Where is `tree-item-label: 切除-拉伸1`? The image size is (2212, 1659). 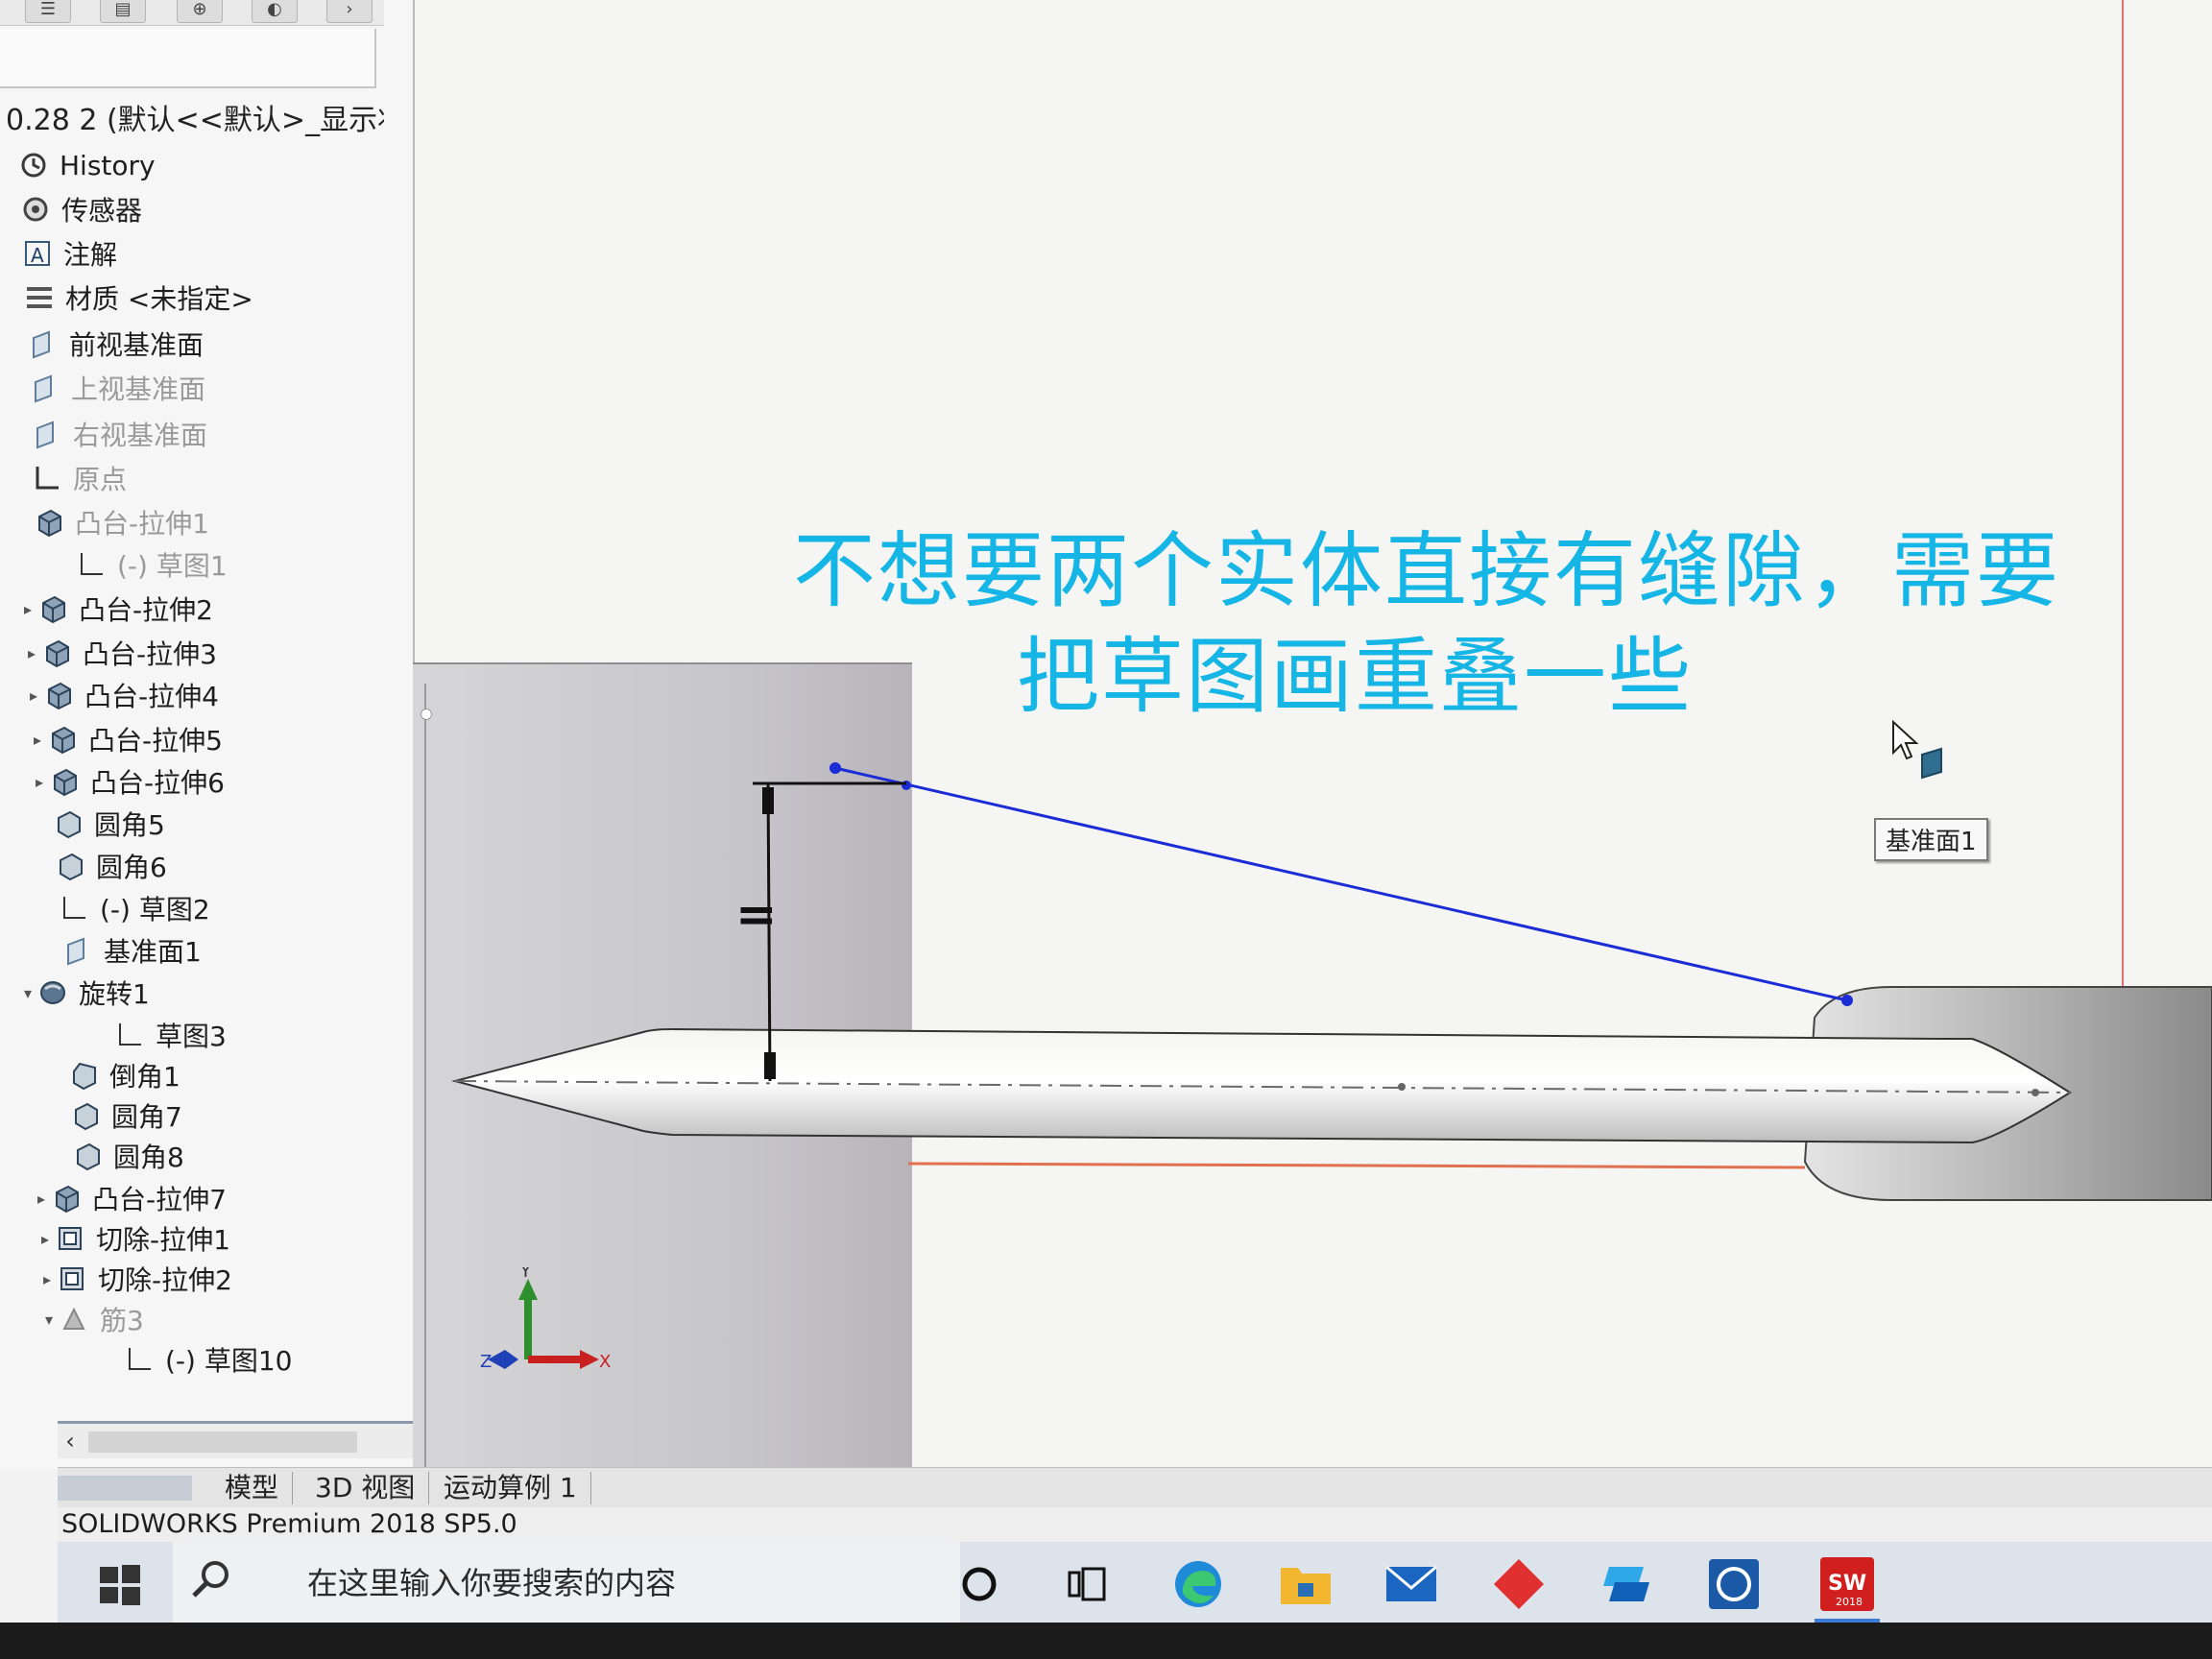
tree-item-label: 切除-拉伸1 is located at coordinates (163, 1240).